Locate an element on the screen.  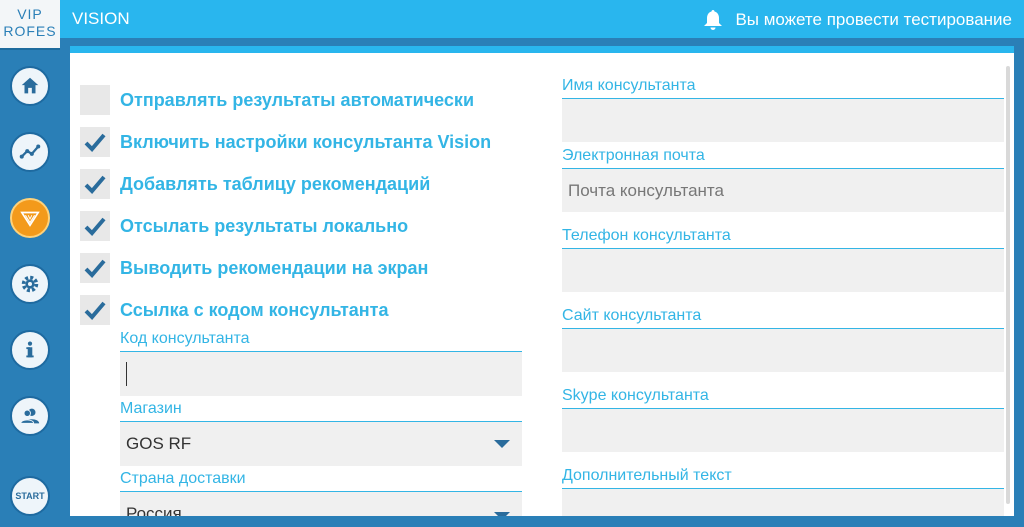
checkbox-label: Отправлять результаты автоматически is located at coordinates (297, 99).